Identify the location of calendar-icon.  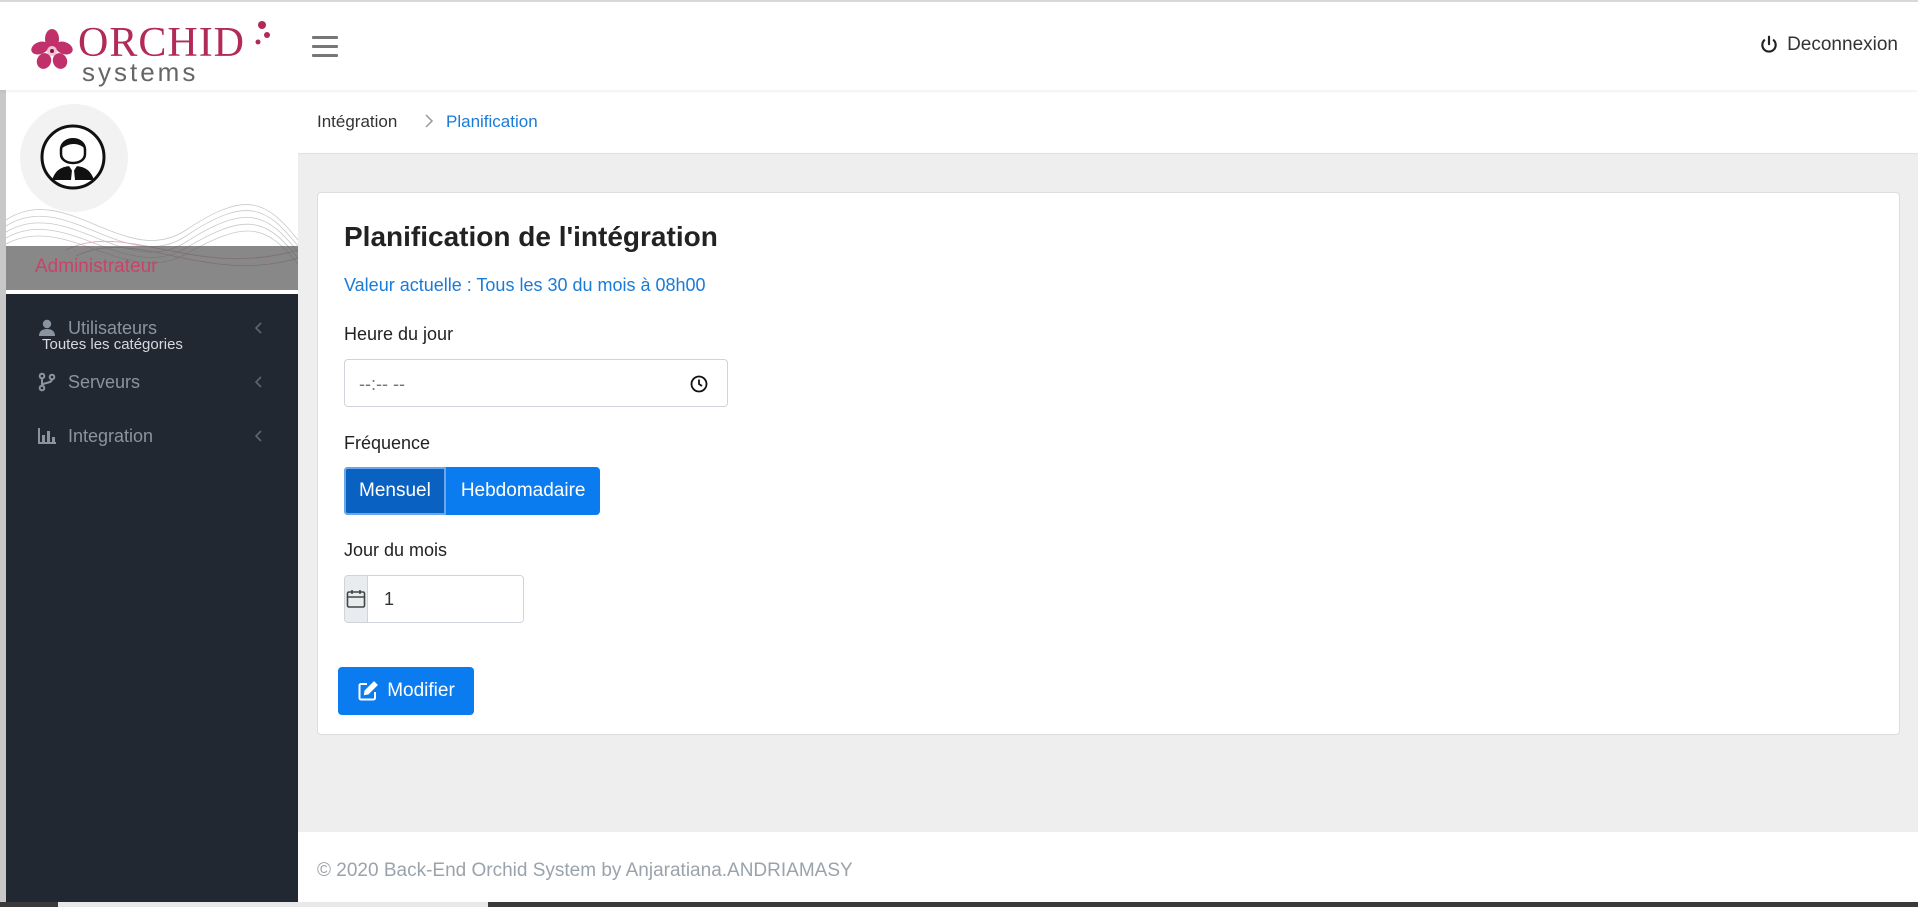
(356, 599).